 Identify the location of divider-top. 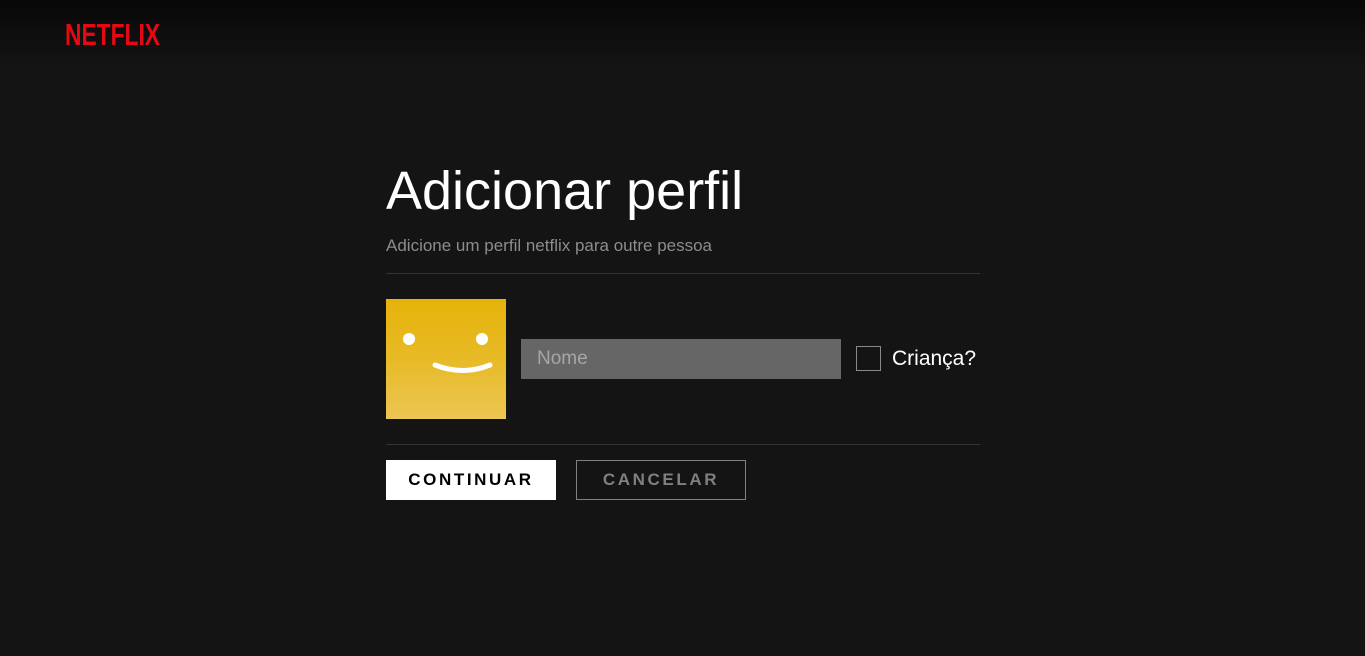
(683, 273).